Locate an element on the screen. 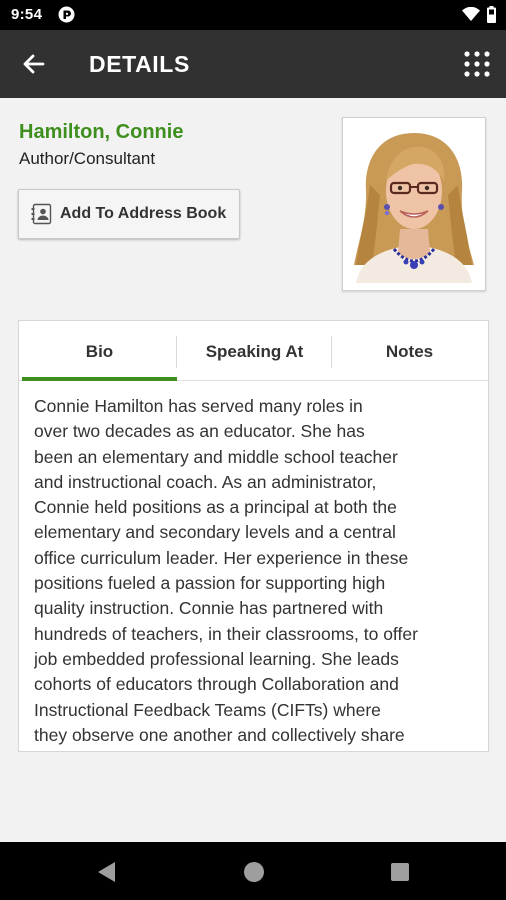 This screenshot has height=900, width=506. status-bar: 9:54 is located at coordinates (253, 15).